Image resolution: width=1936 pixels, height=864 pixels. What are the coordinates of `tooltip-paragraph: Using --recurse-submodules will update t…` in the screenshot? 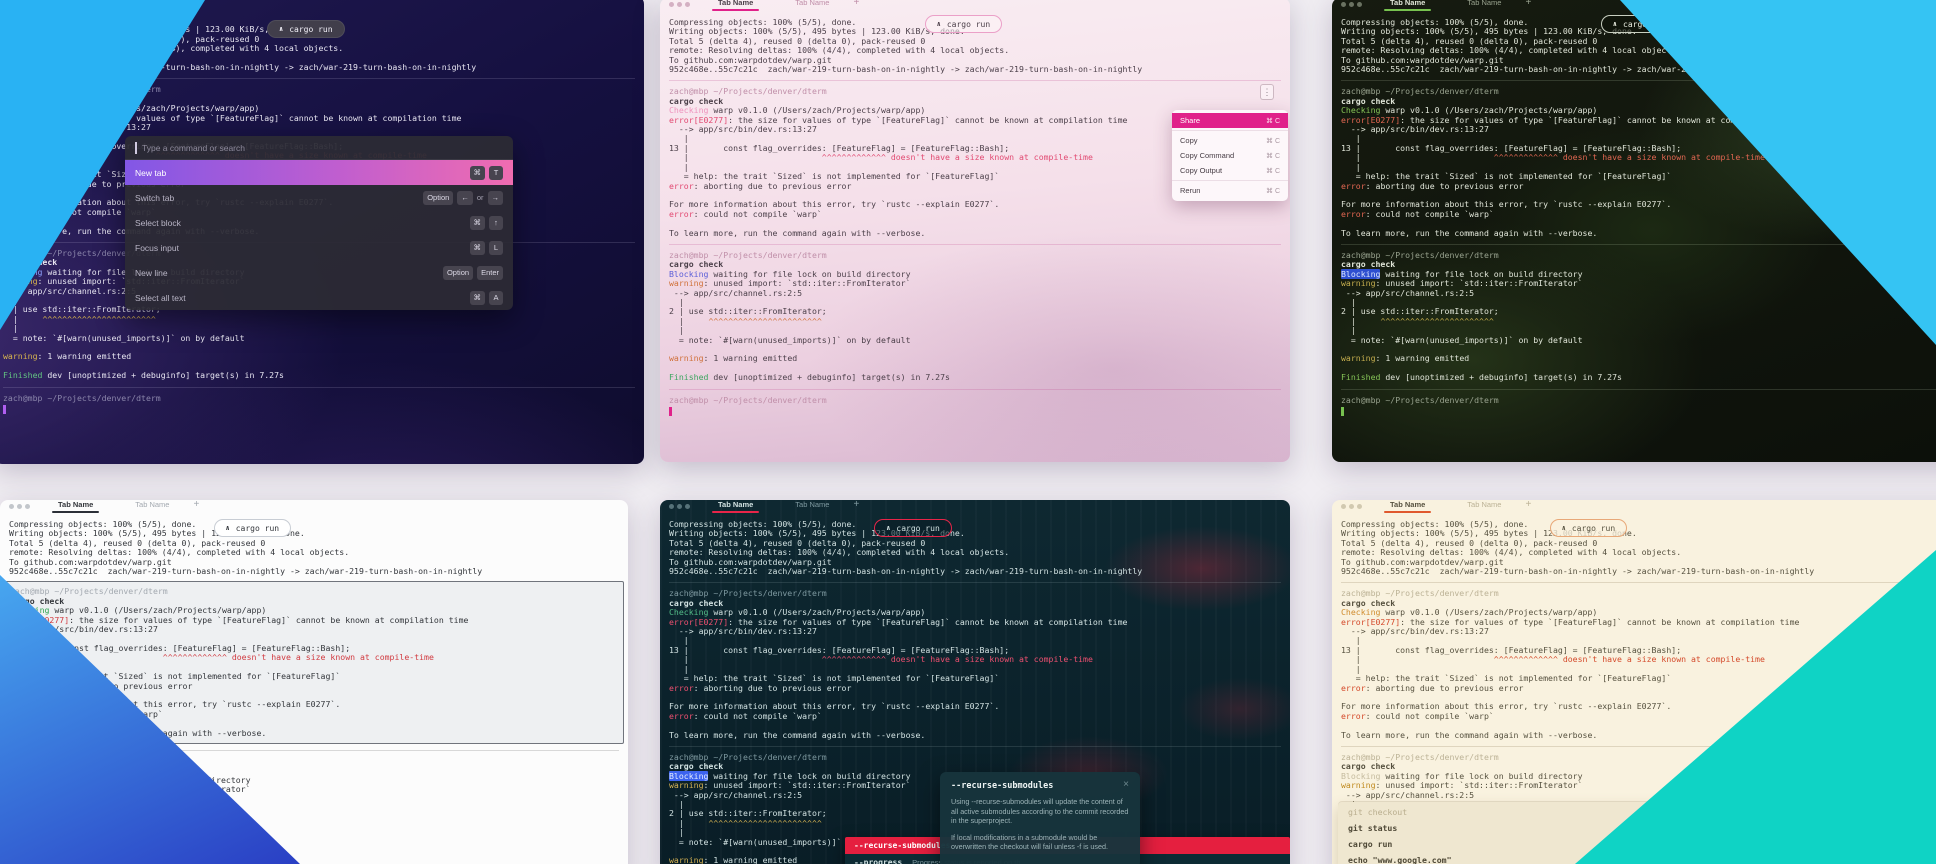 It's located at (1040, 811).